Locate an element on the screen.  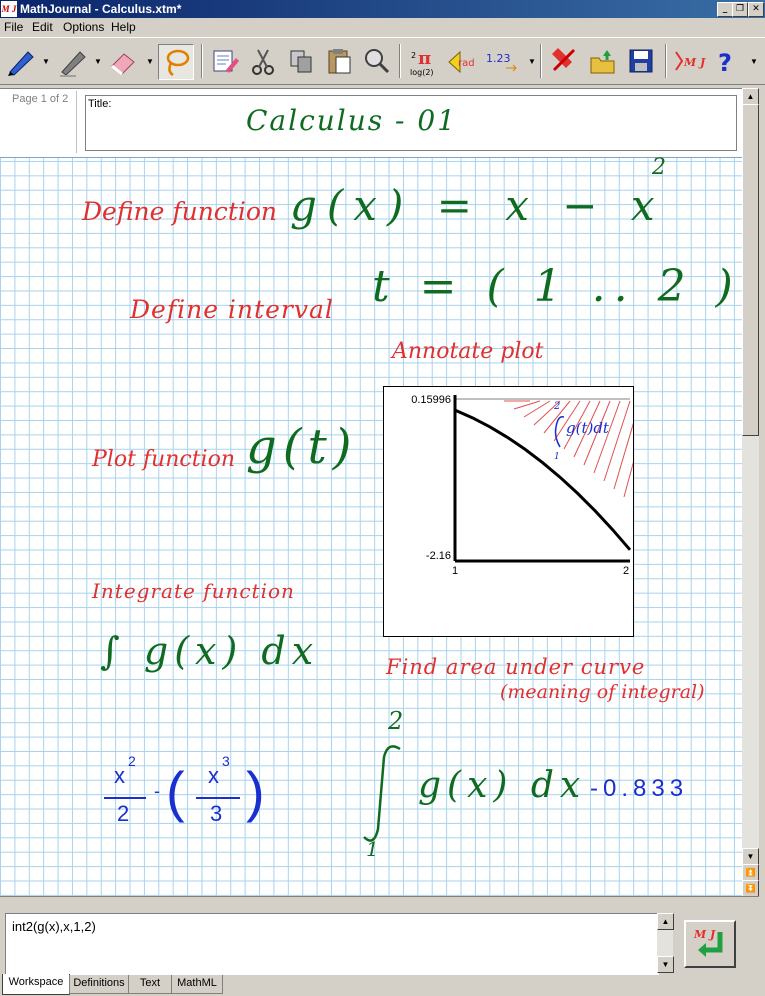
pen-tool-button is located at coordinates (21, 61).